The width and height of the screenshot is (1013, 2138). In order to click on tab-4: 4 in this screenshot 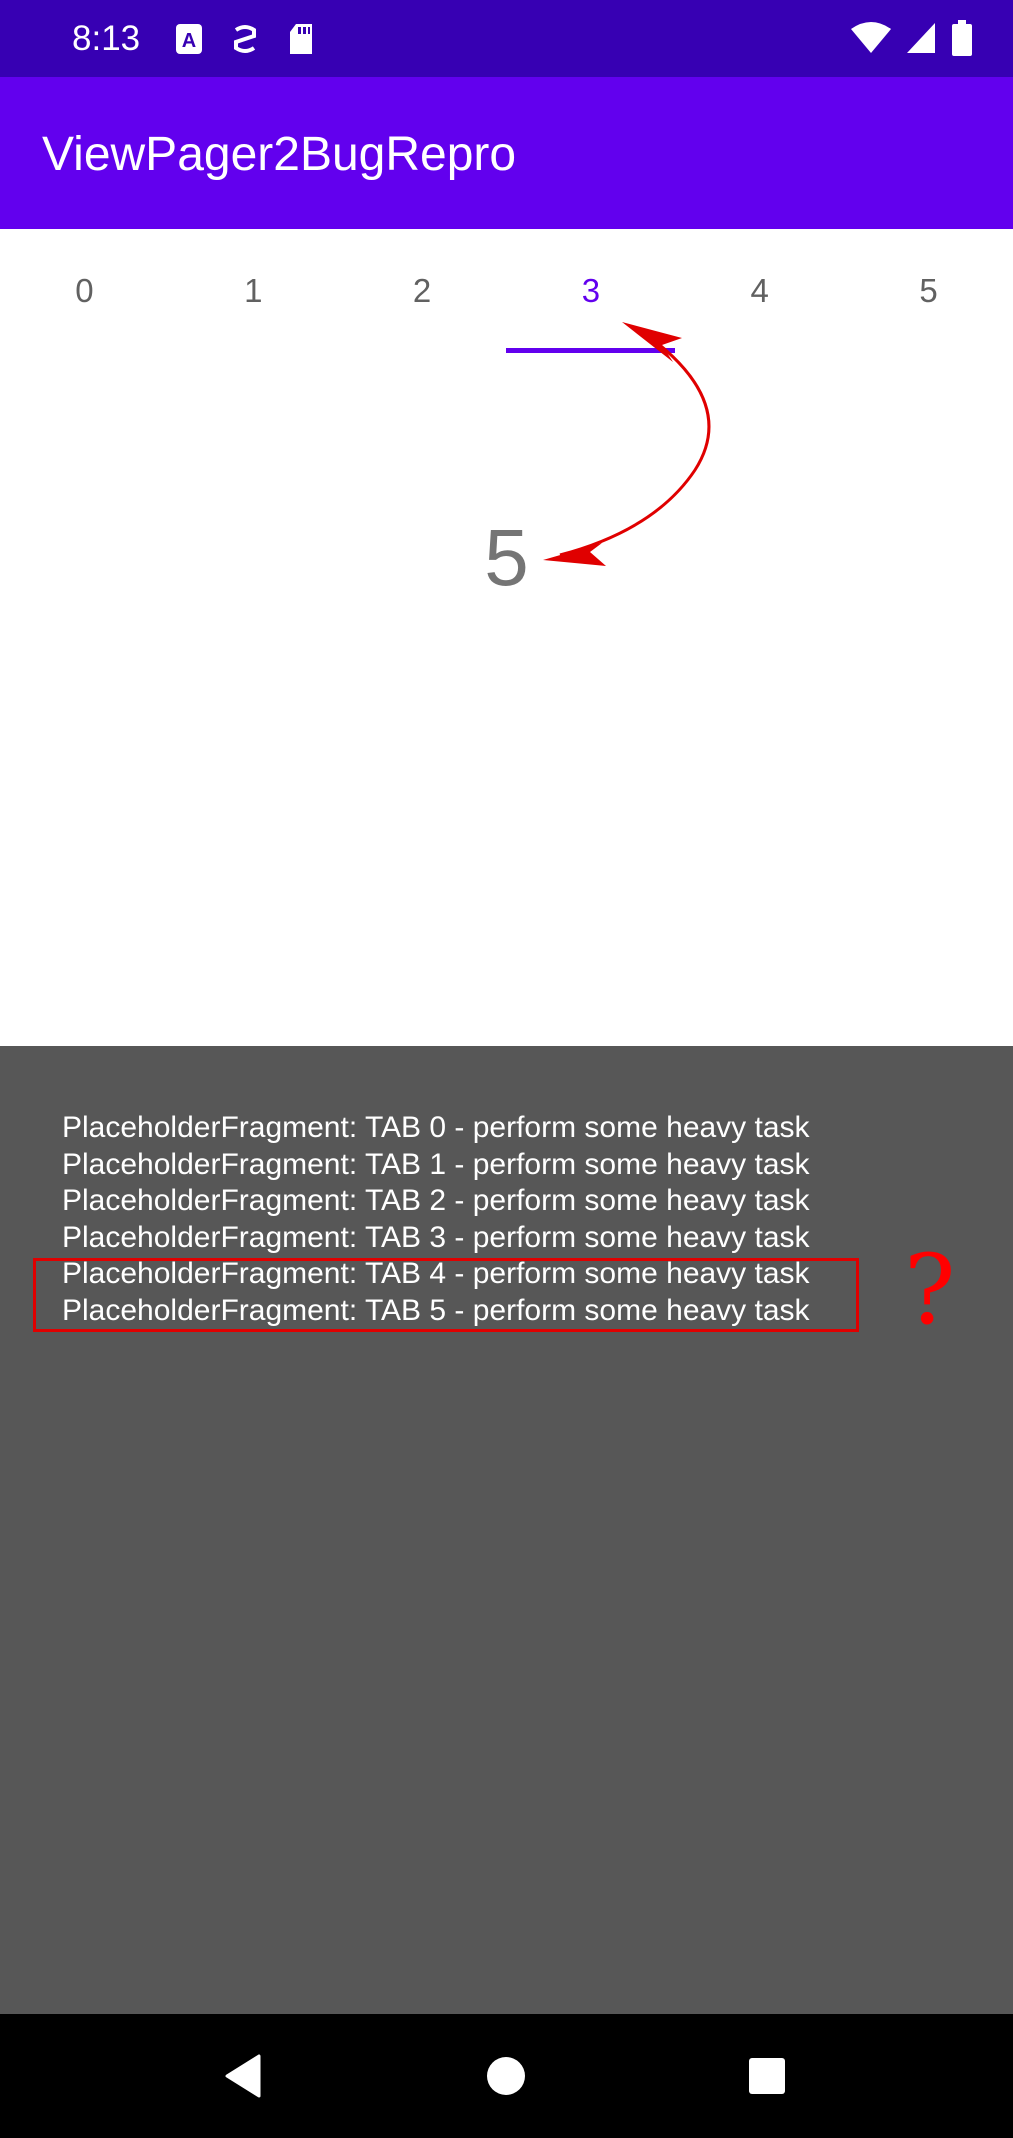, I will do `click(759, 291)`.